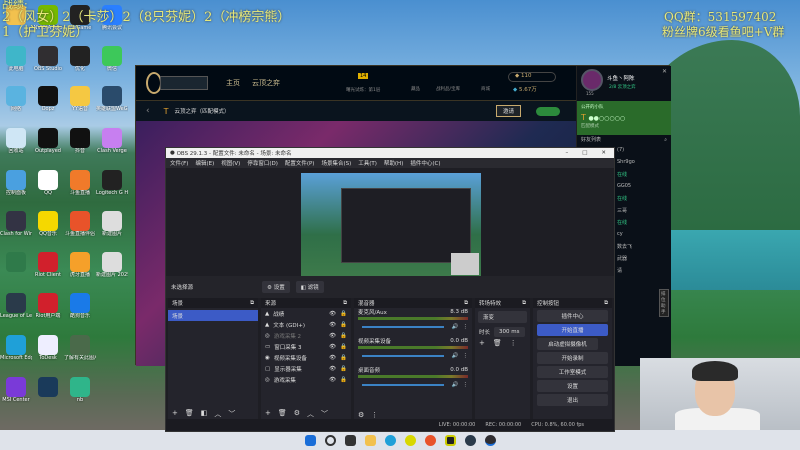 The image size is (800, 450). What do you see at coordinates (112, 141) in the screenshot?
I see `desktop-icon: Clash Verge` at bounding box center [112, 141].